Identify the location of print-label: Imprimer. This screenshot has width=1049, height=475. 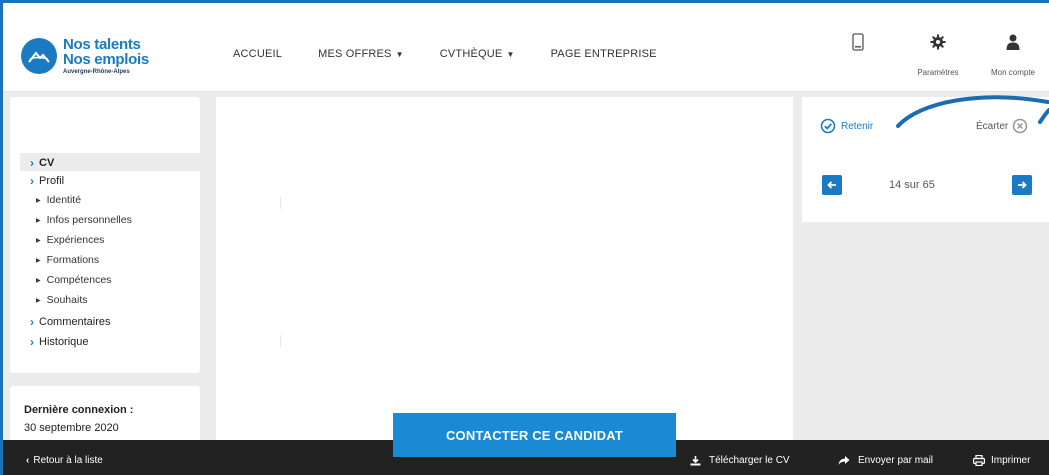
(1011, 460).